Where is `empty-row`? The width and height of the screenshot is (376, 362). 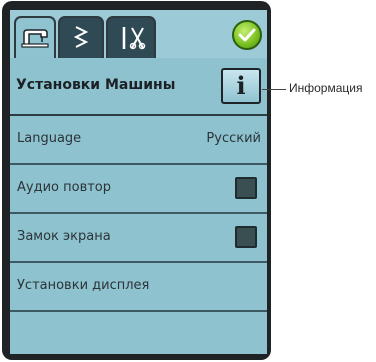 empty-row is located at coordinates (138, 333).